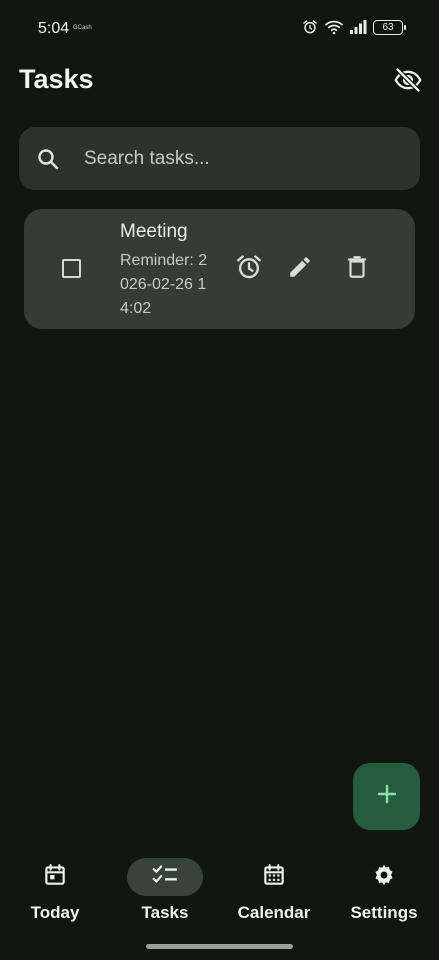 The image size is (439, 960). What do you see at coordinates (154, 231) in the screenshot?
I see `task-title: Meeting` at bounding box center [154, 231].